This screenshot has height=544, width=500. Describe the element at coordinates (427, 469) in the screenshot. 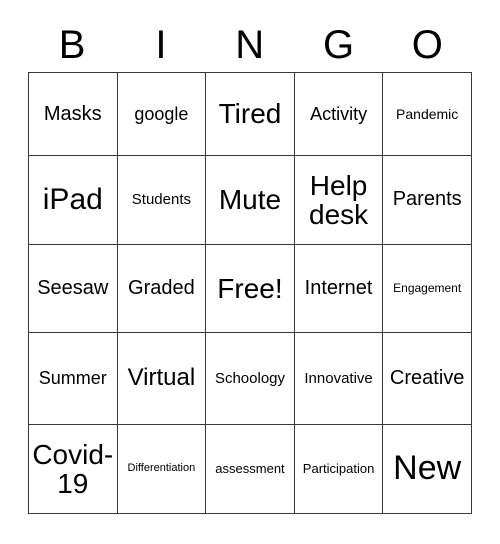

I see `bingo-cell-r4-c4: New` at that location.